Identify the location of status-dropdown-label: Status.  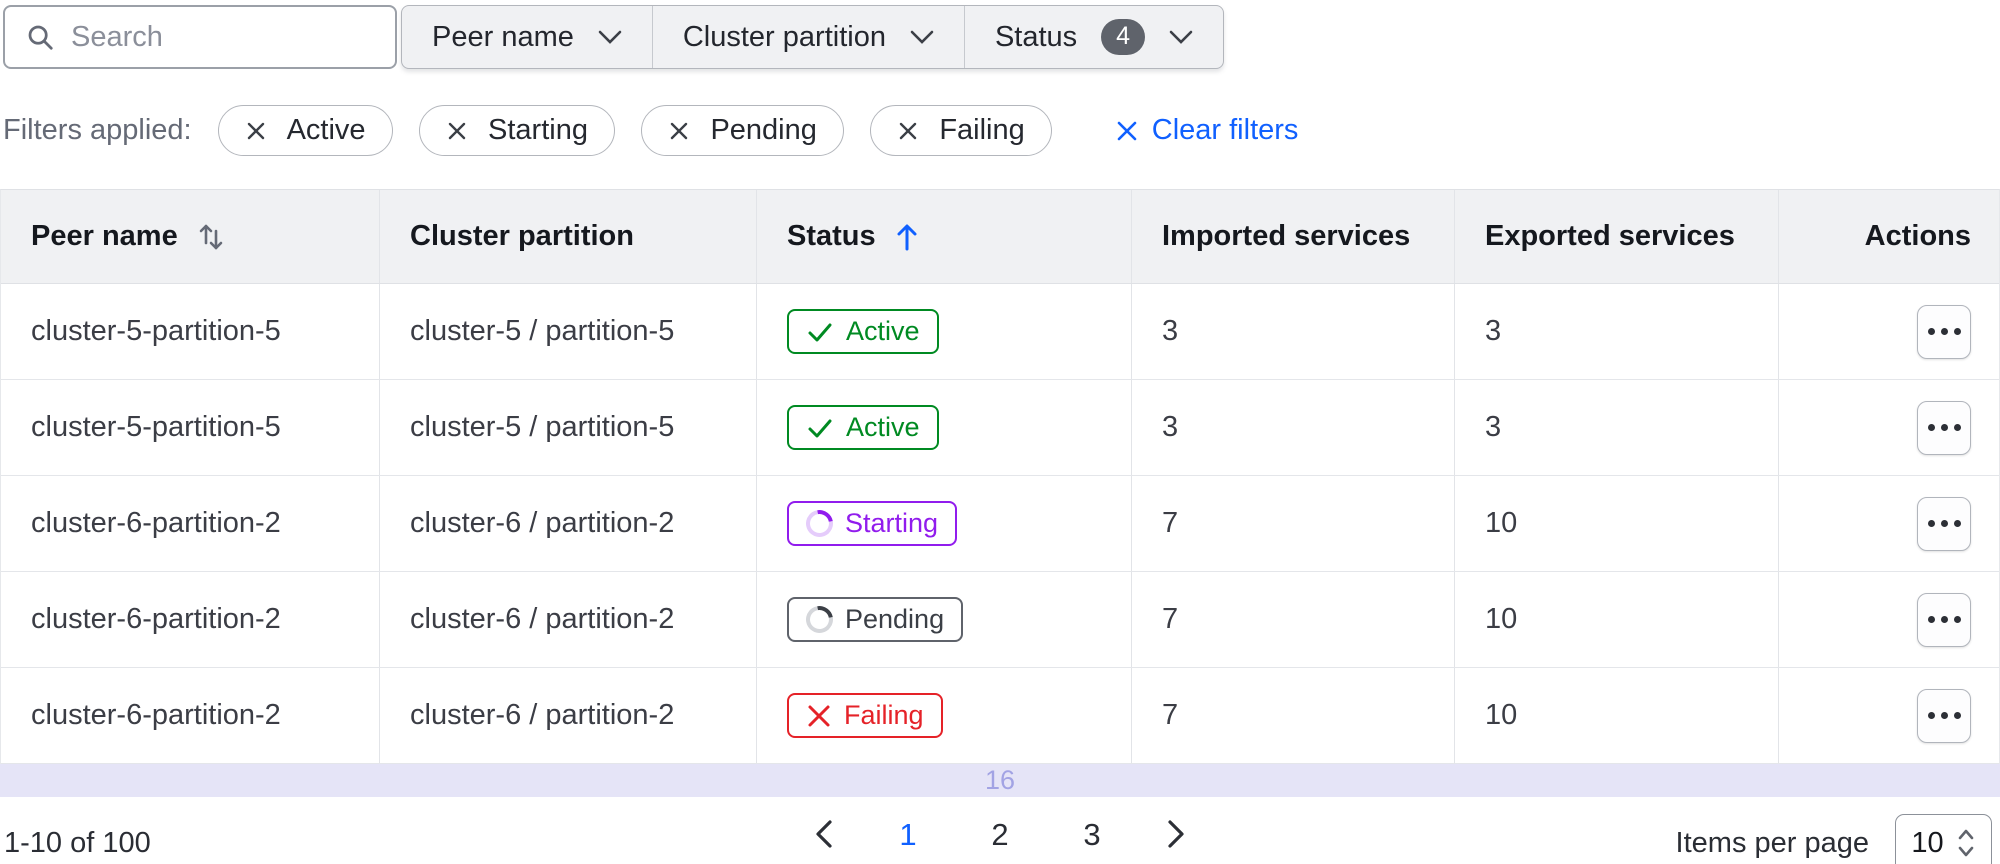
(1036, 36).